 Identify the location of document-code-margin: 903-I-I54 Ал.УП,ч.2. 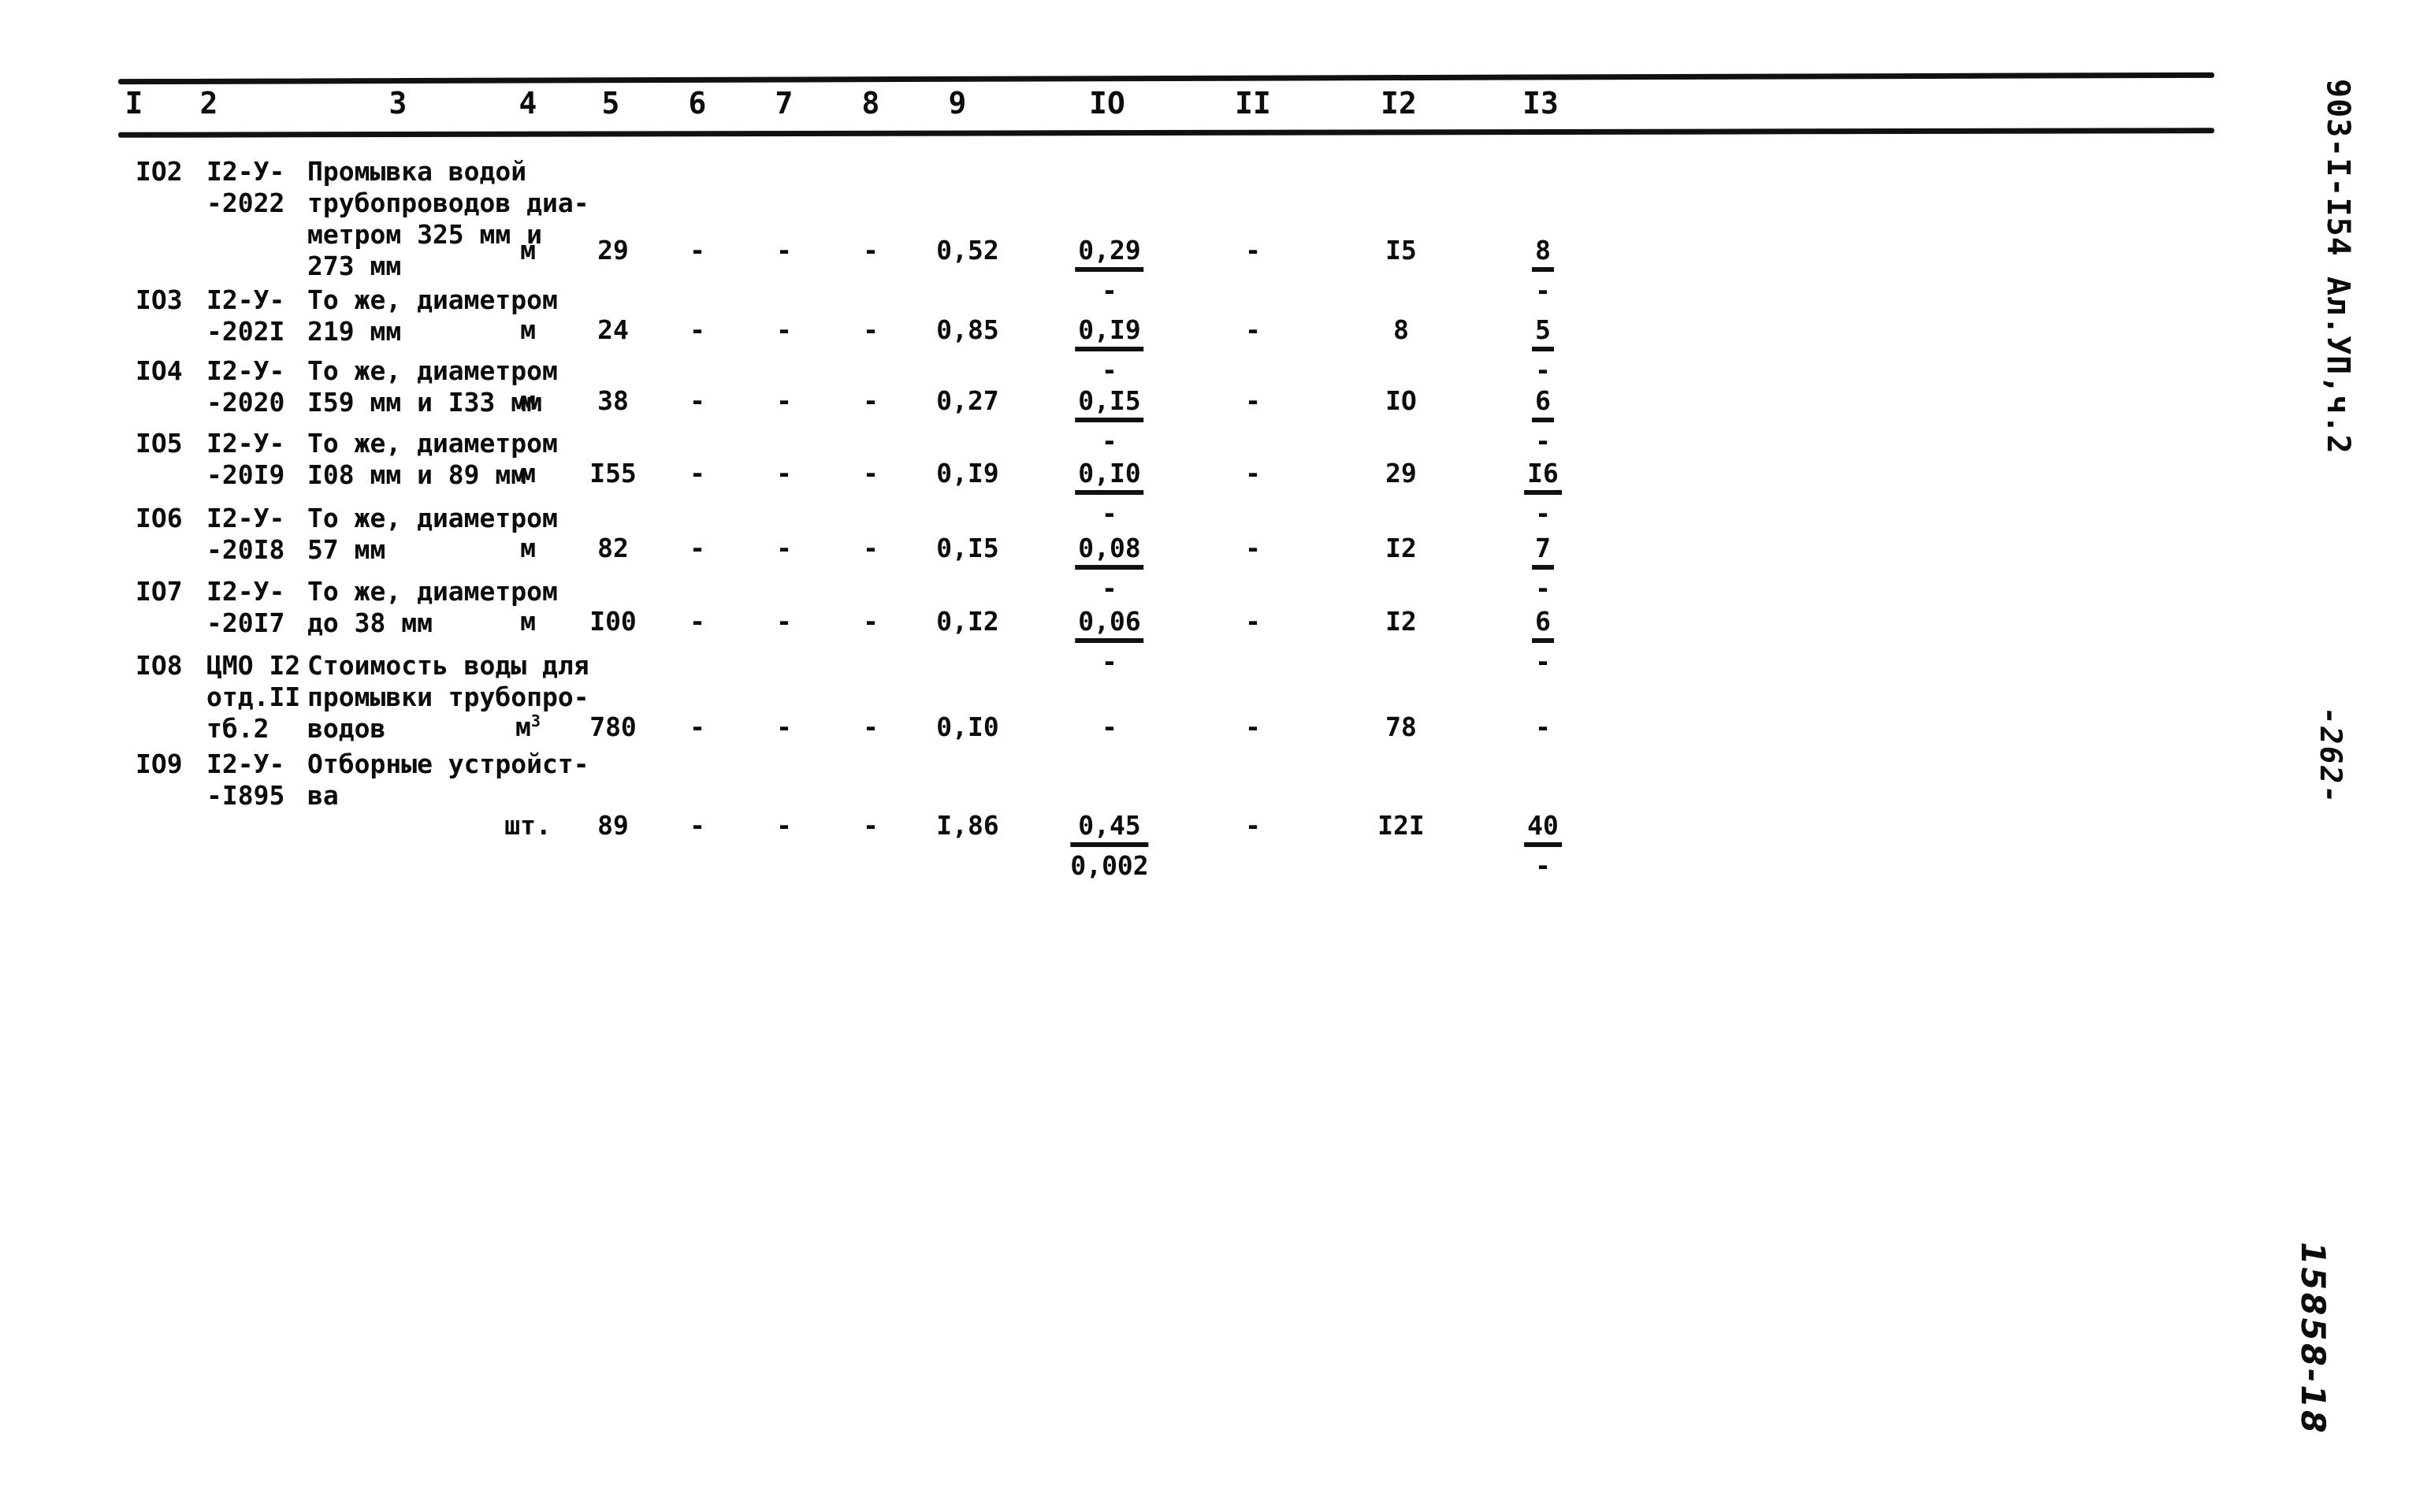
(2338, 267).